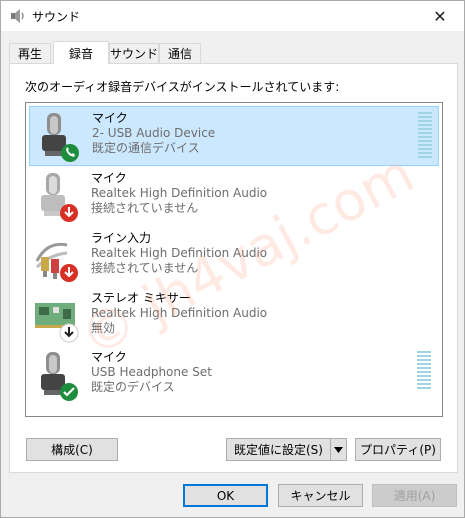  Describe the element at coordinates (234, 376) in the screenshot. I see `list-item-device: マイク USB Headphone Set 既定のデバイス` at that location.